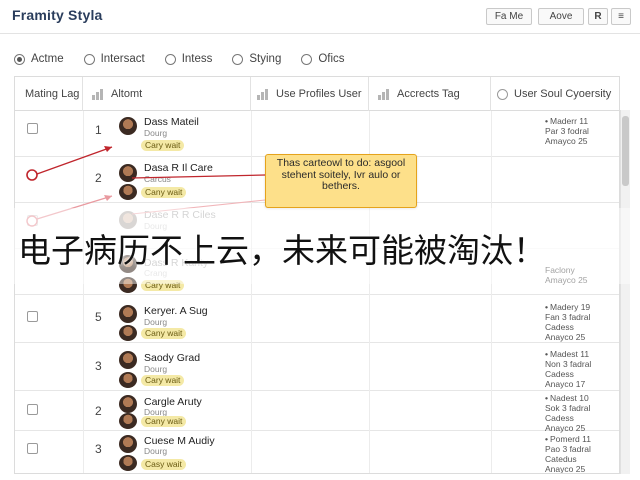 This screenshot has width=640, height=480. Describe the element at coordinates (171, 122) in the screenshot. I see `person-name: Dass Mateil` at that location.